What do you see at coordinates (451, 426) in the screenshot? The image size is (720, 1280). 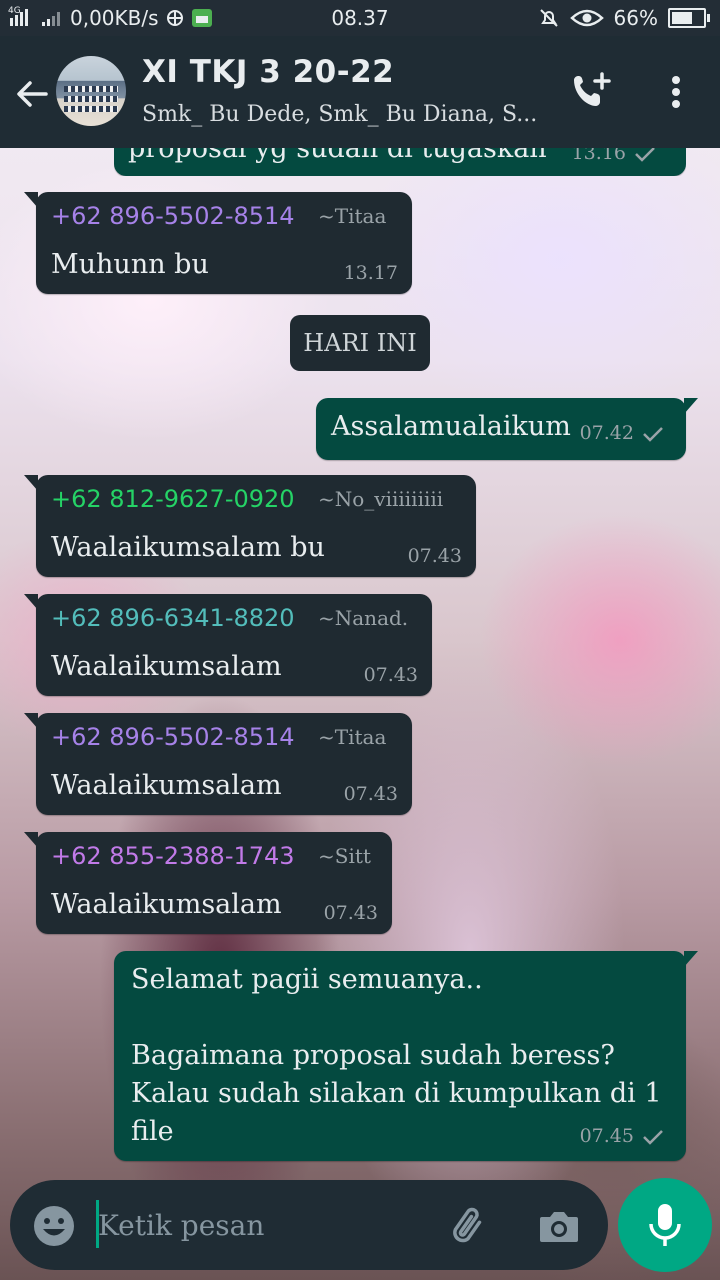 I see `message-text: Assalamualaikum` at bounding box center [451, 426].